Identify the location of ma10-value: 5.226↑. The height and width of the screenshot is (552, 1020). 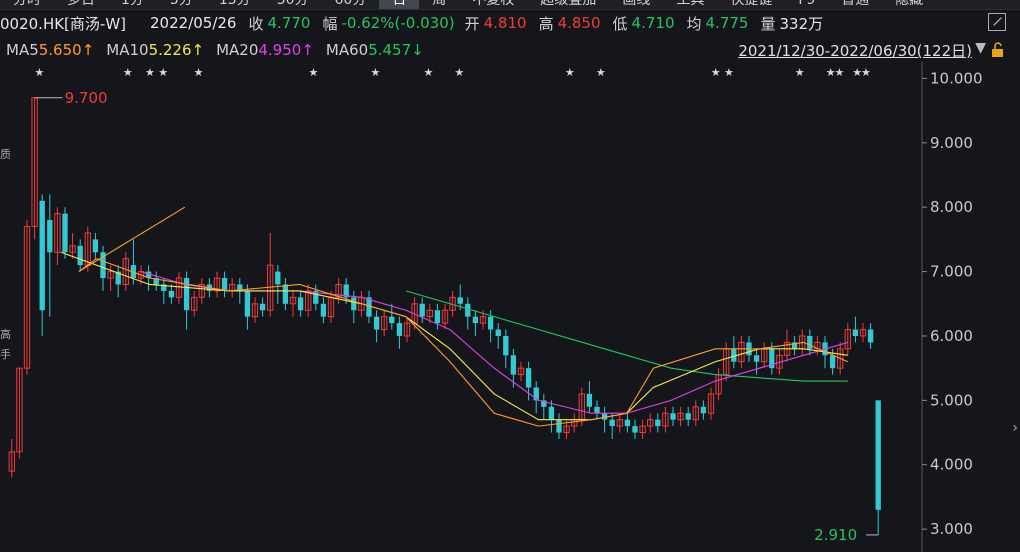
(176, 50).